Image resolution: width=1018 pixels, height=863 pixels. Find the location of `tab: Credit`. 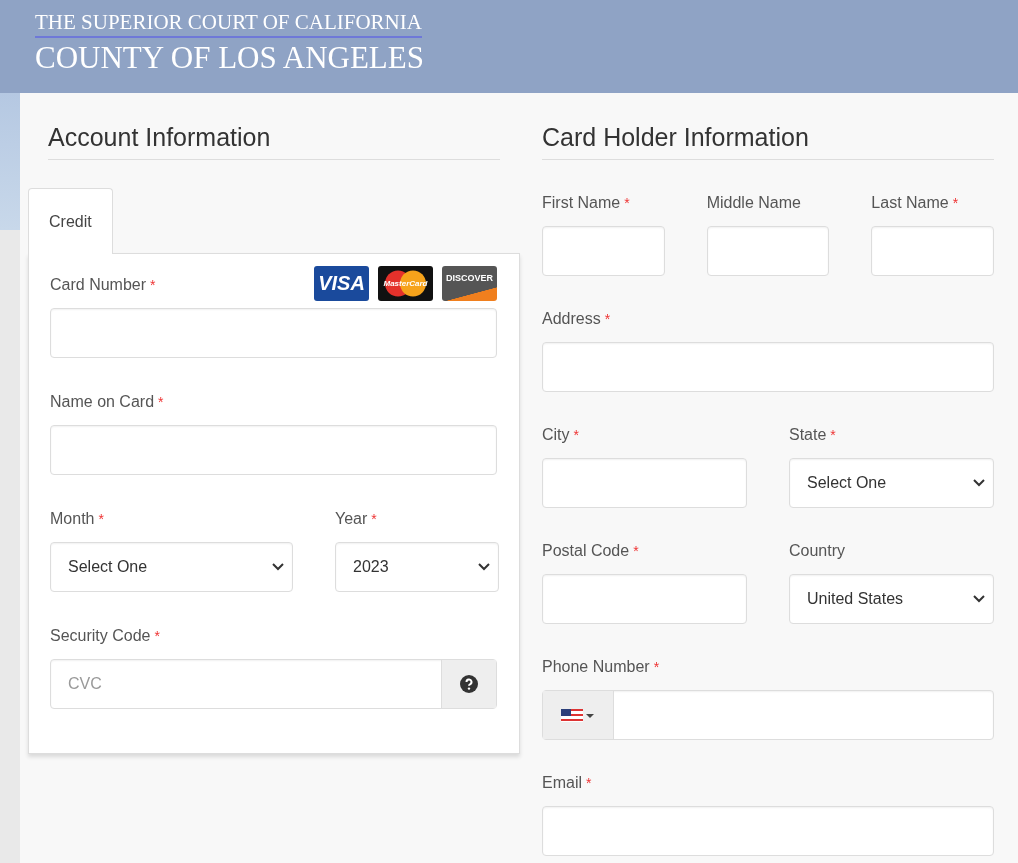

tab: Credit is located at coordinates (70, 221).